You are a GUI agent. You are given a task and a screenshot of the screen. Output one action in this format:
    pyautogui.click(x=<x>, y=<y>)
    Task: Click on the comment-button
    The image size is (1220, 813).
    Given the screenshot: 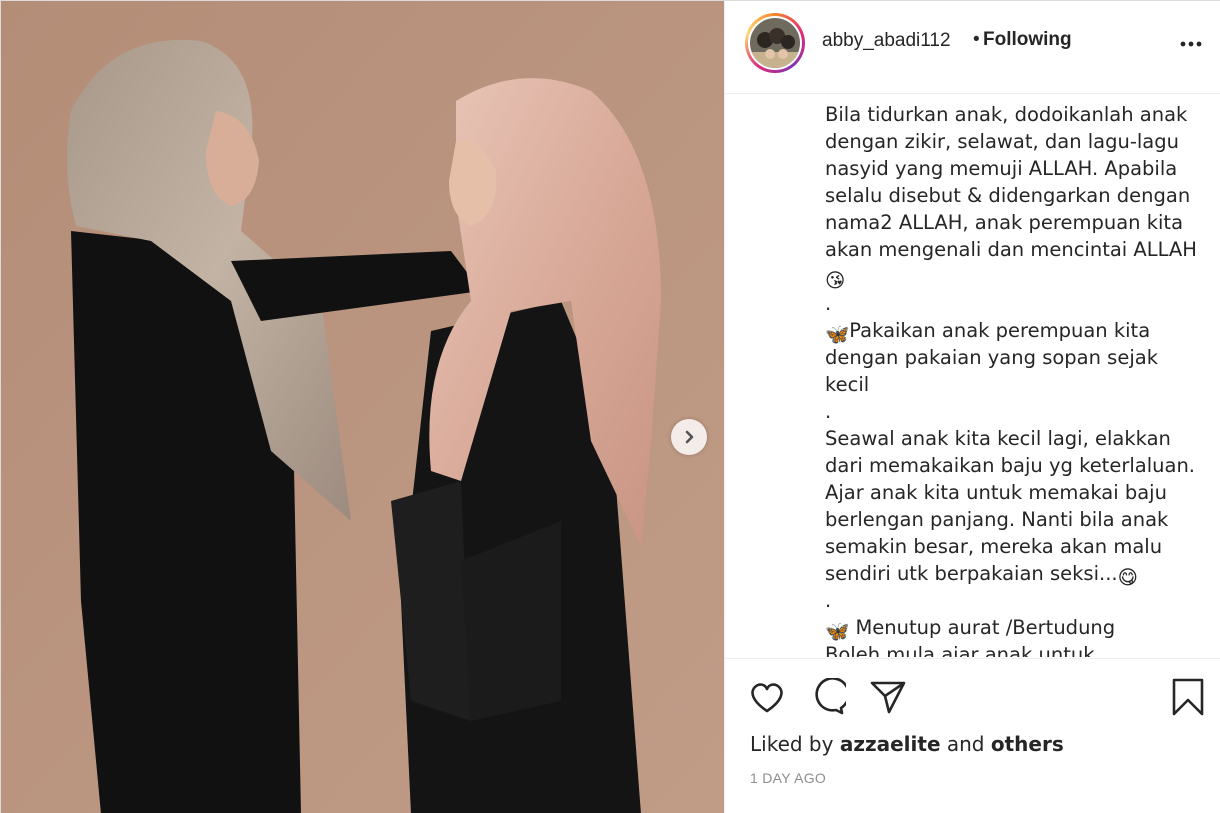 What is the action you would take?
    pyautogui.click(x=827, y=697)
    